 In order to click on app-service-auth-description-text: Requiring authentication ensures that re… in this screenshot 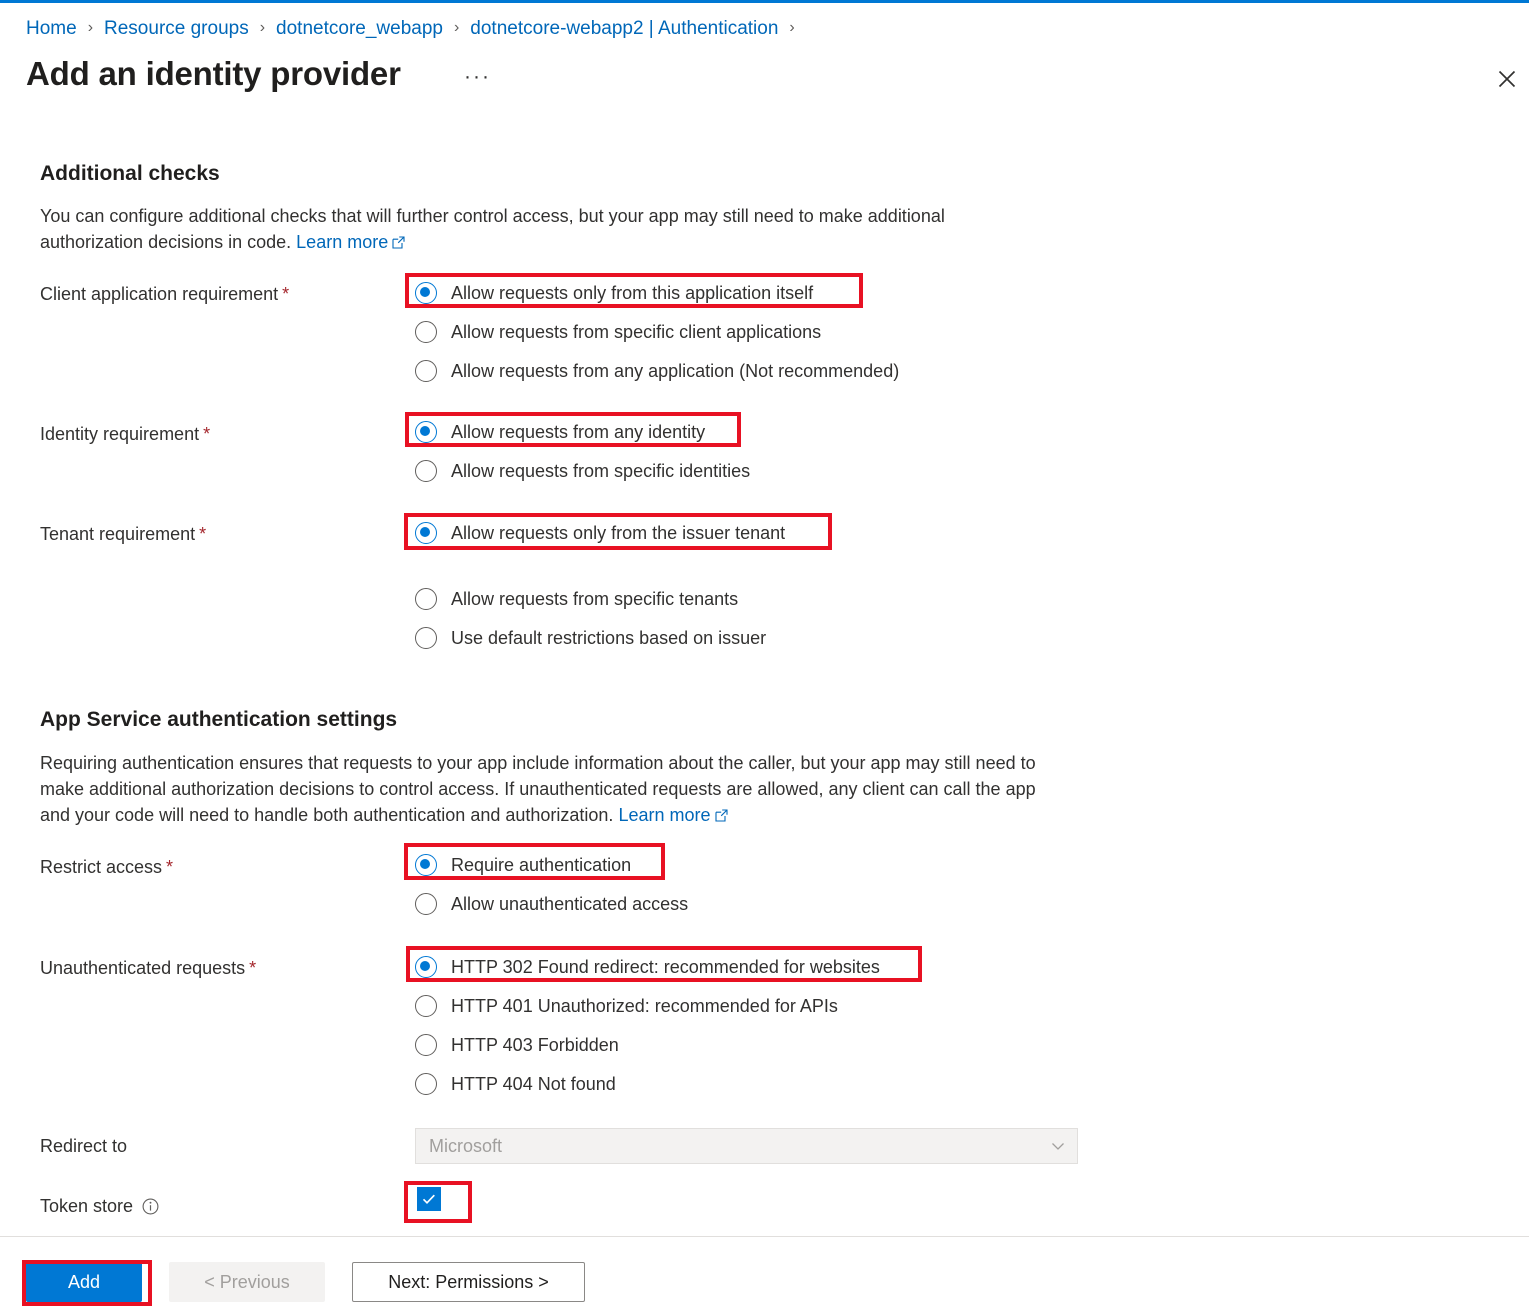, I will do `click(538, 789)`.